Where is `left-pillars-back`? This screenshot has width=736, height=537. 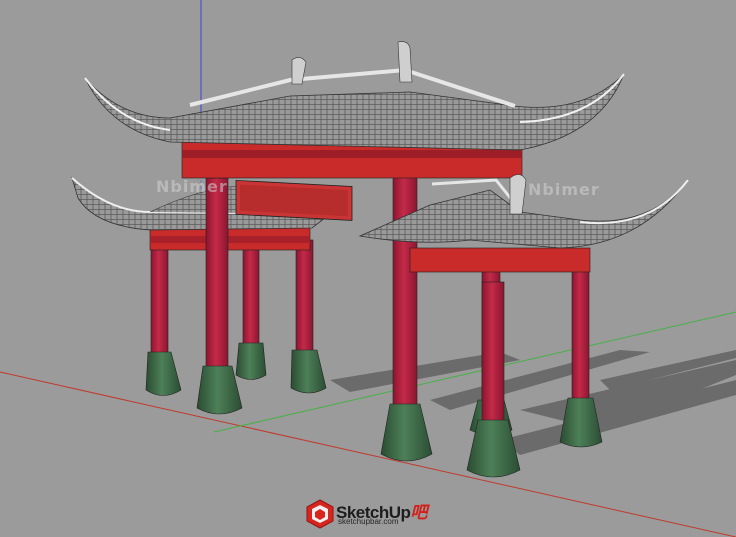 left-pillars-back is located at coordinates (281, 316).